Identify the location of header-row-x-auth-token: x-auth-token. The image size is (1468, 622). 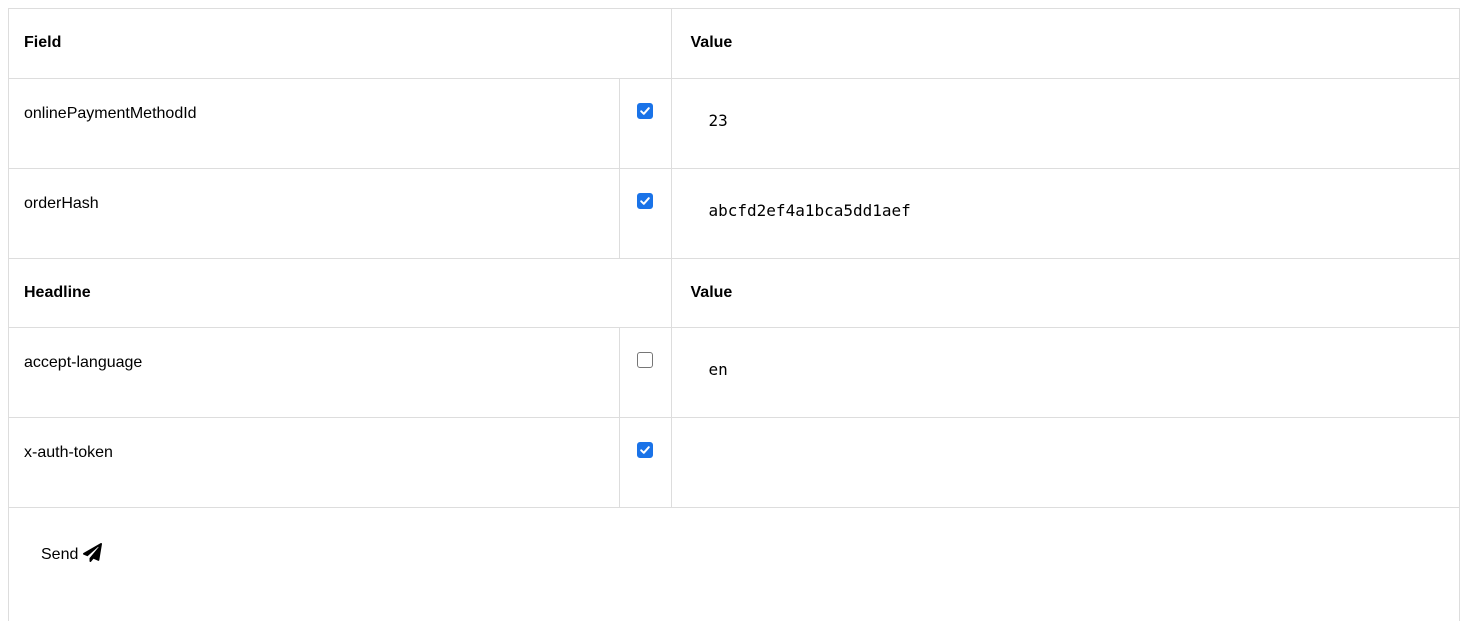
(734, 462).